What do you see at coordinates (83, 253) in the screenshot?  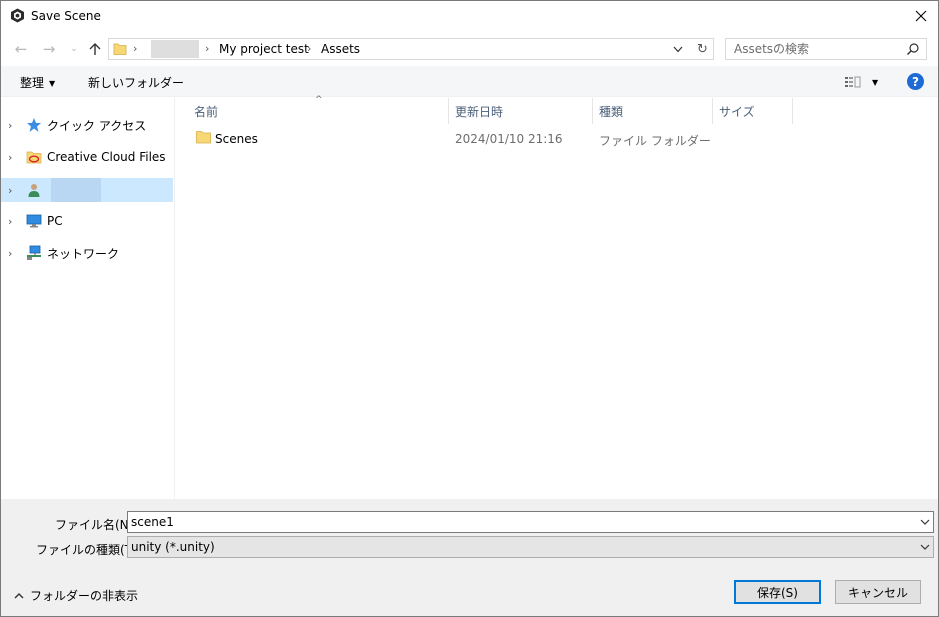 I see `sidebar-item-label: ネットワーク` at bounding box center [83, 253].